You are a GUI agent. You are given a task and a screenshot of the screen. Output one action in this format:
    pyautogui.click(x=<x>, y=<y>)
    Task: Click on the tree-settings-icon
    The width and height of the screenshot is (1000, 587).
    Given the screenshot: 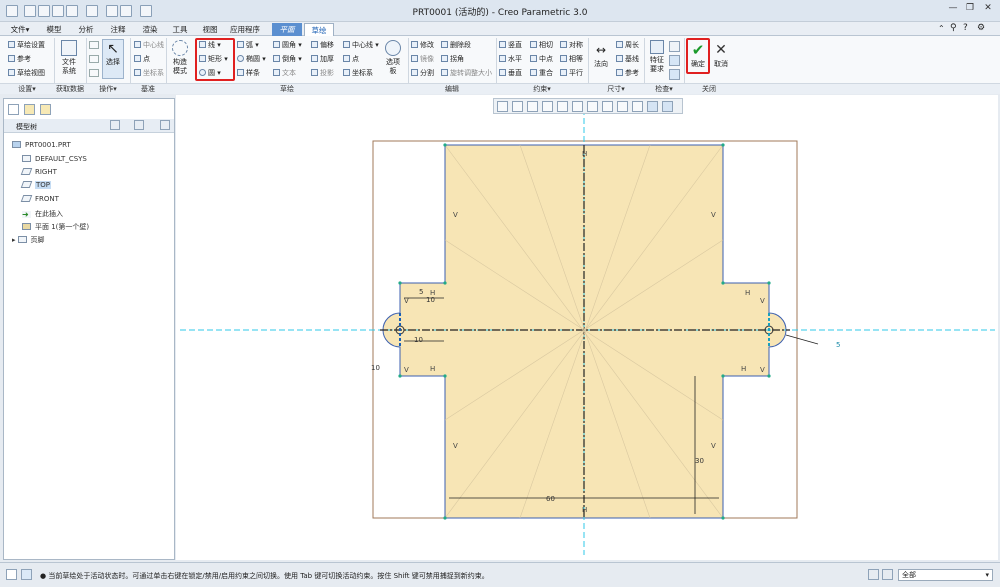 What is the action you would take?
    pyautogui.click(x=115, y=125)
    